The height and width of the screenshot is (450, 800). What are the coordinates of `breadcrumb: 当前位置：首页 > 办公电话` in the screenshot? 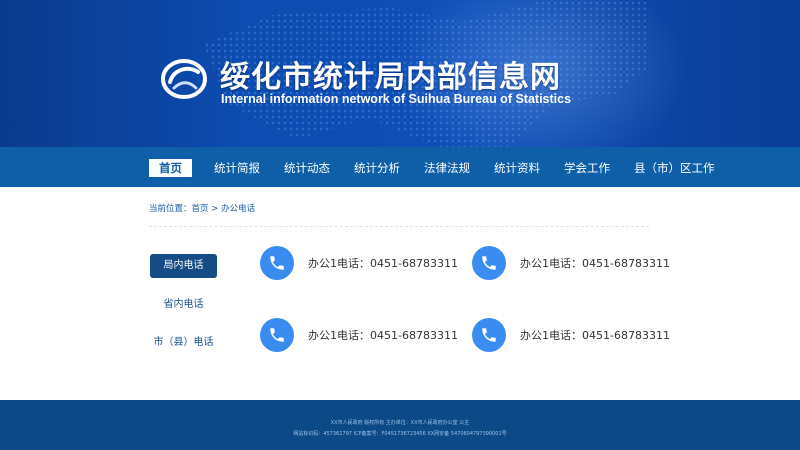 It's located at (202, 208).